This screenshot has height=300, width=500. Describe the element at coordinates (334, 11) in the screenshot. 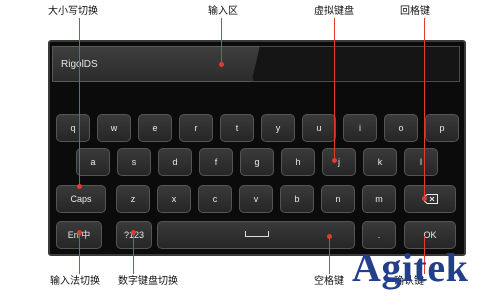

I see `callout-virtual-keyboard: 虚拟键盘` at that location.